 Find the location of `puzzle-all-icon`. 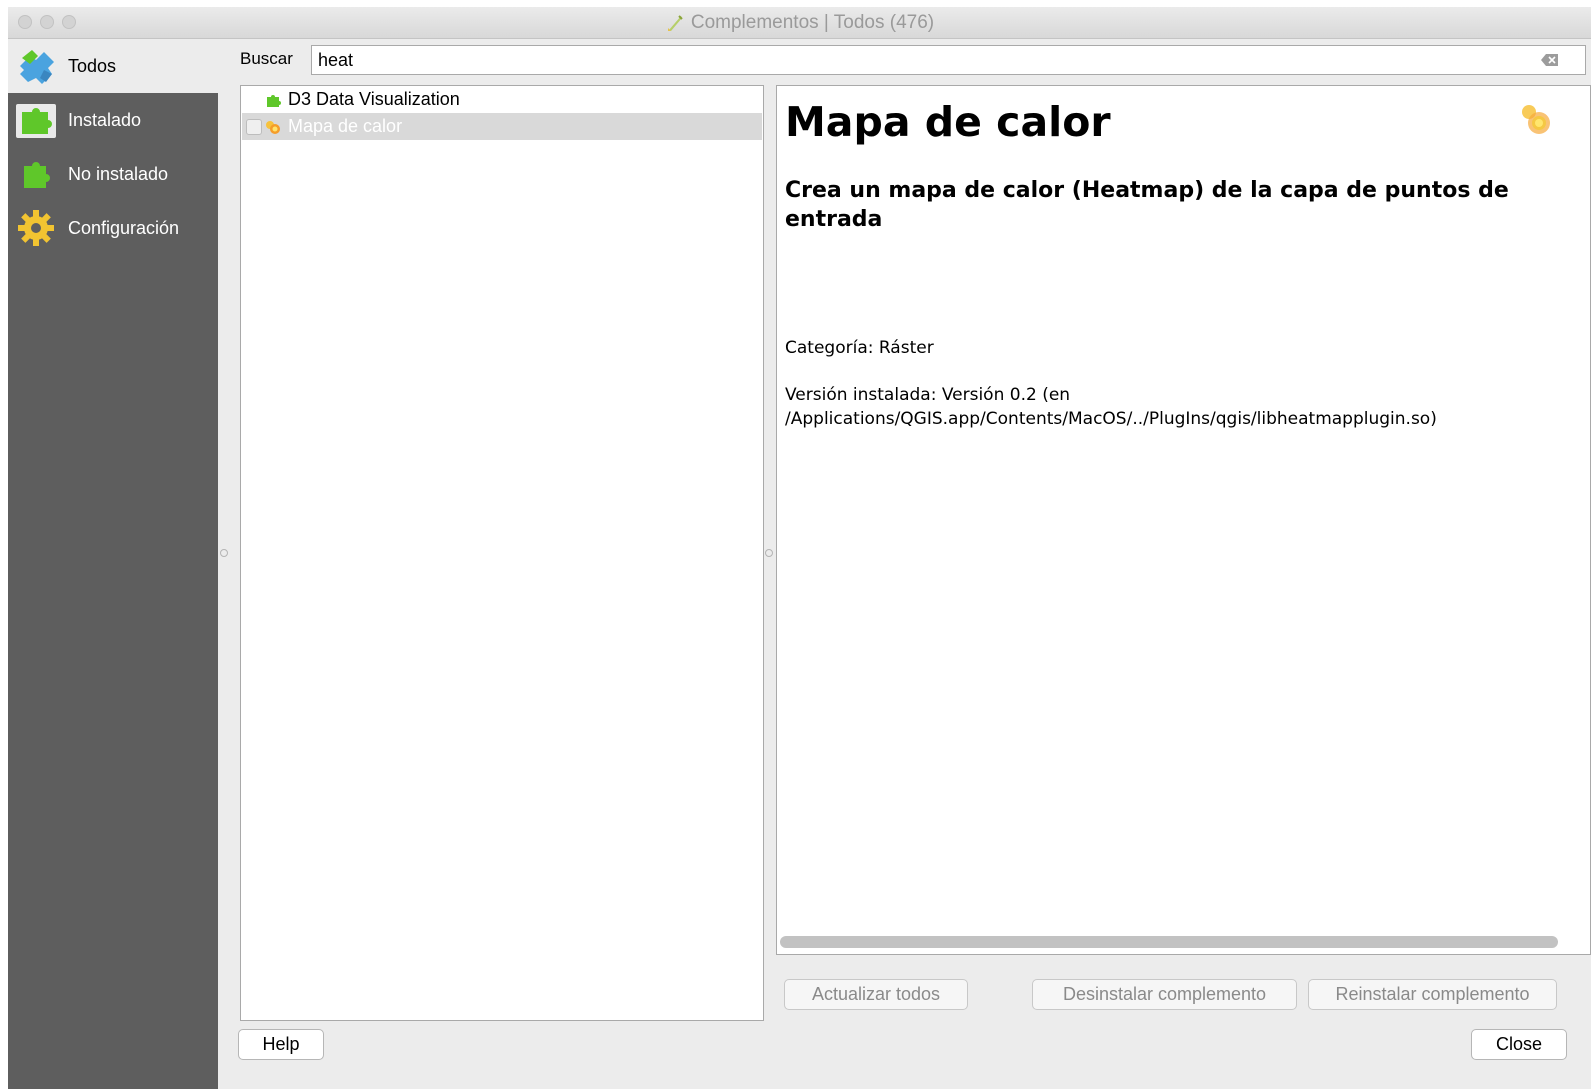

puzzle-all-icon is located at coordinates (36, 66).